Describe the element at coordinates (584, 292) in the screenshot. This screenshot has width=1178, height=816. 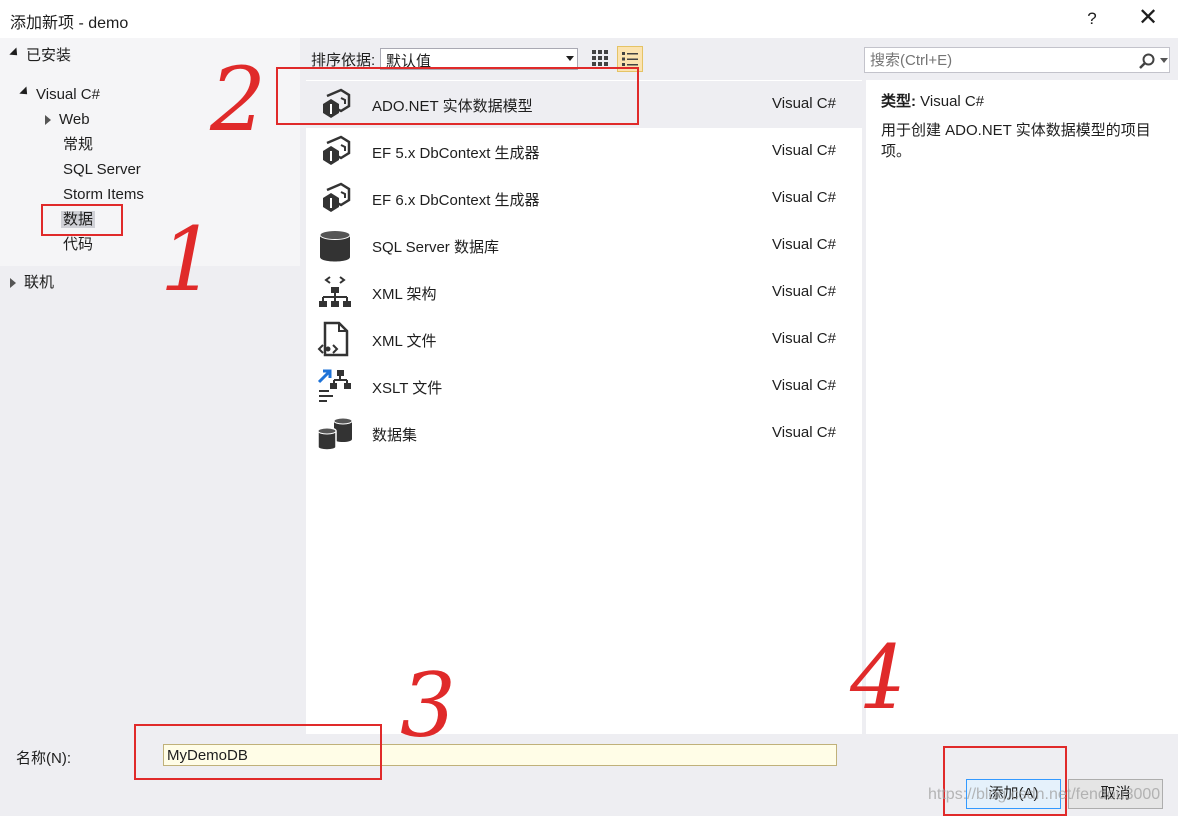
I see `list-item: XML 架构 Visual C#` at that location.